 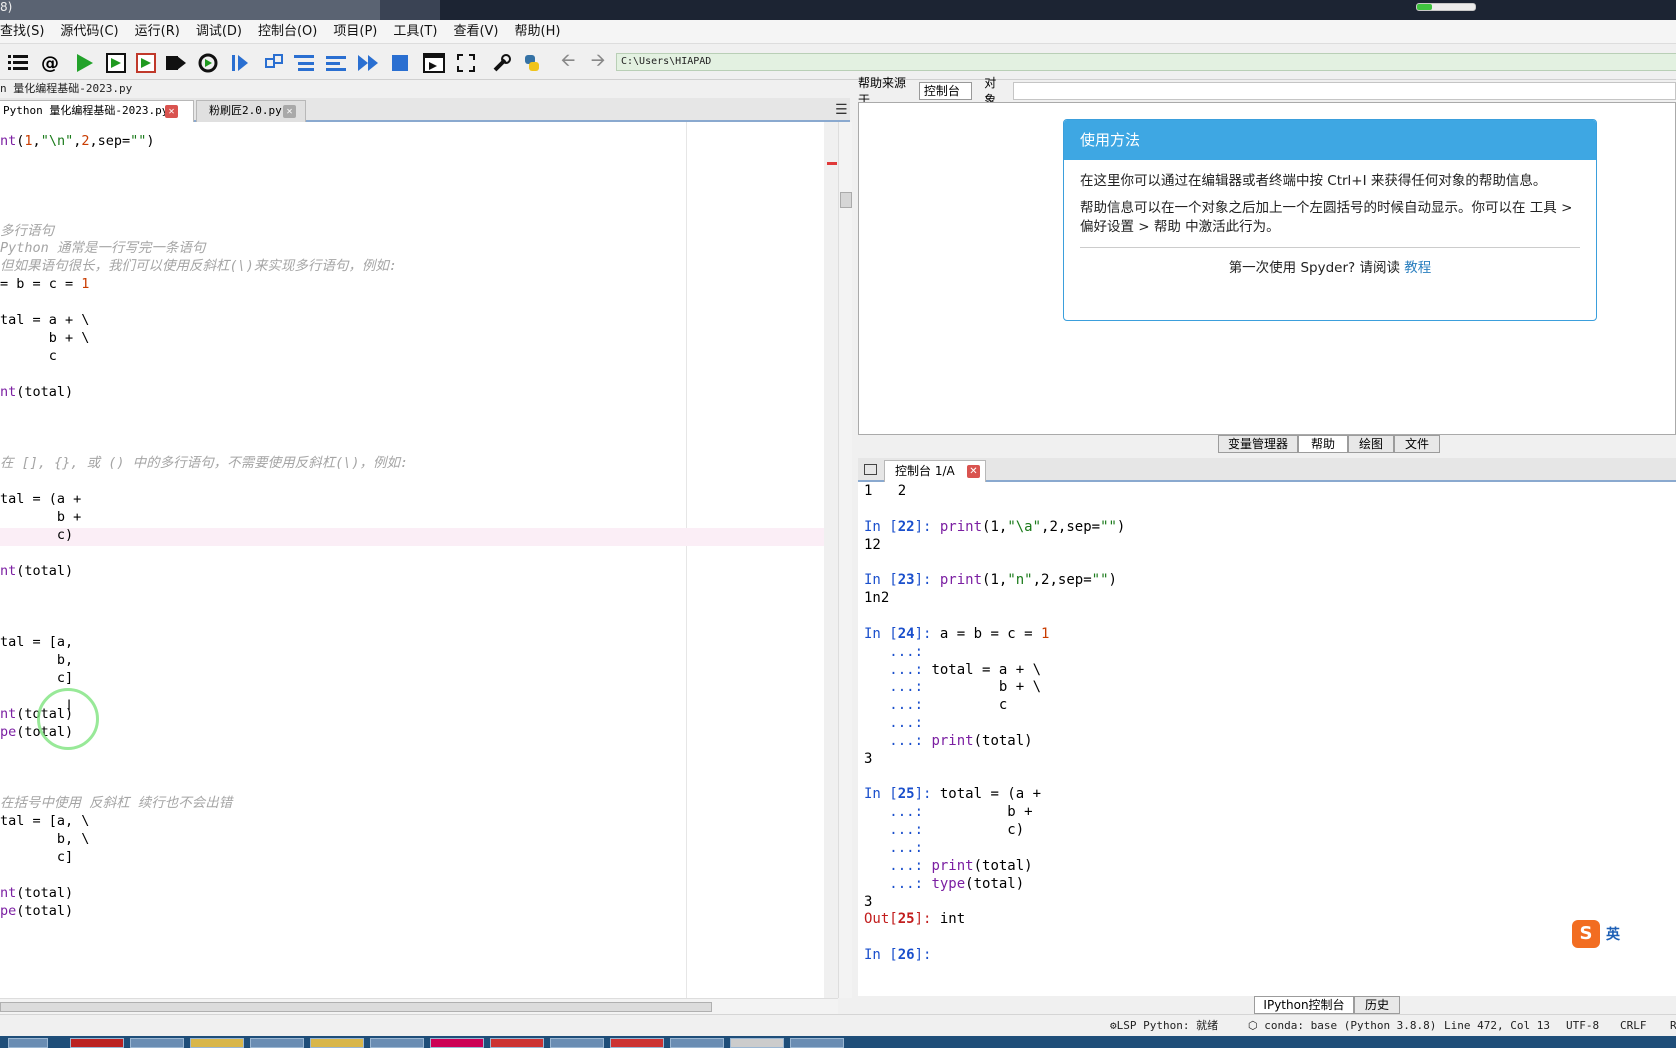 I want to click on code-line: c), so click(x=37, y=534).